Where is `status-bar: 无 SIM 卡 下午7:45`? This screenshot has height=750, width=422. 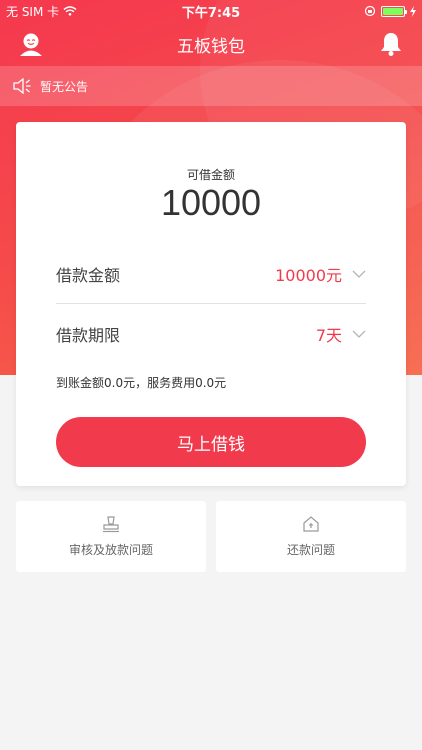
status-bar: 无 SIM 卡 下午7:45 is located at coordinates (211, 11).